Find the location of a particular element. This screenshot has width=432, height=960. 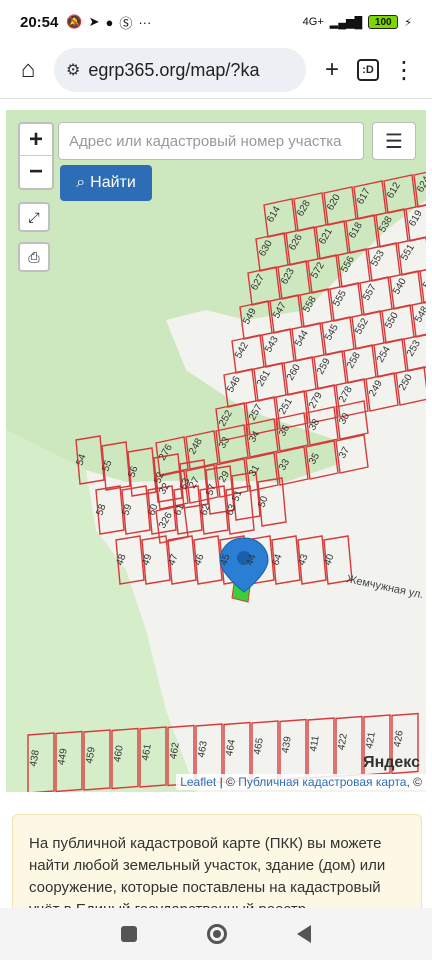

parcel-number: 43 is located at coordinates (303, 559).